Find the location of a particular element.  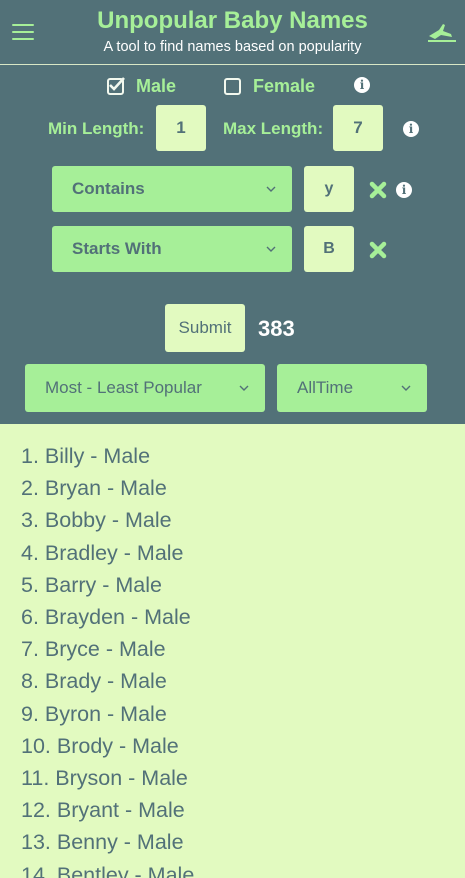

time-period-value: AllTime is located at coordinates (325, 387).